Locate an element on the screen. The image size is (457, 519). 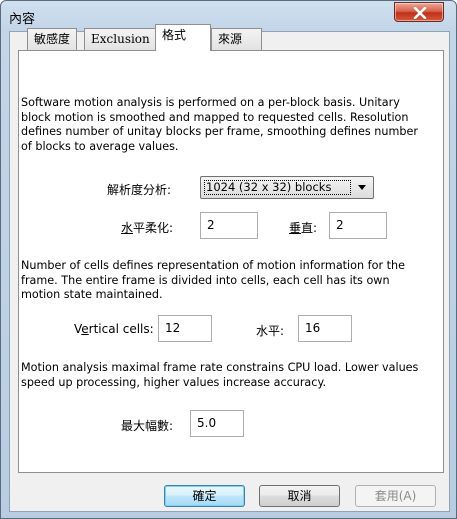
tab-label: 格式 is located at coordinates (174, 35).